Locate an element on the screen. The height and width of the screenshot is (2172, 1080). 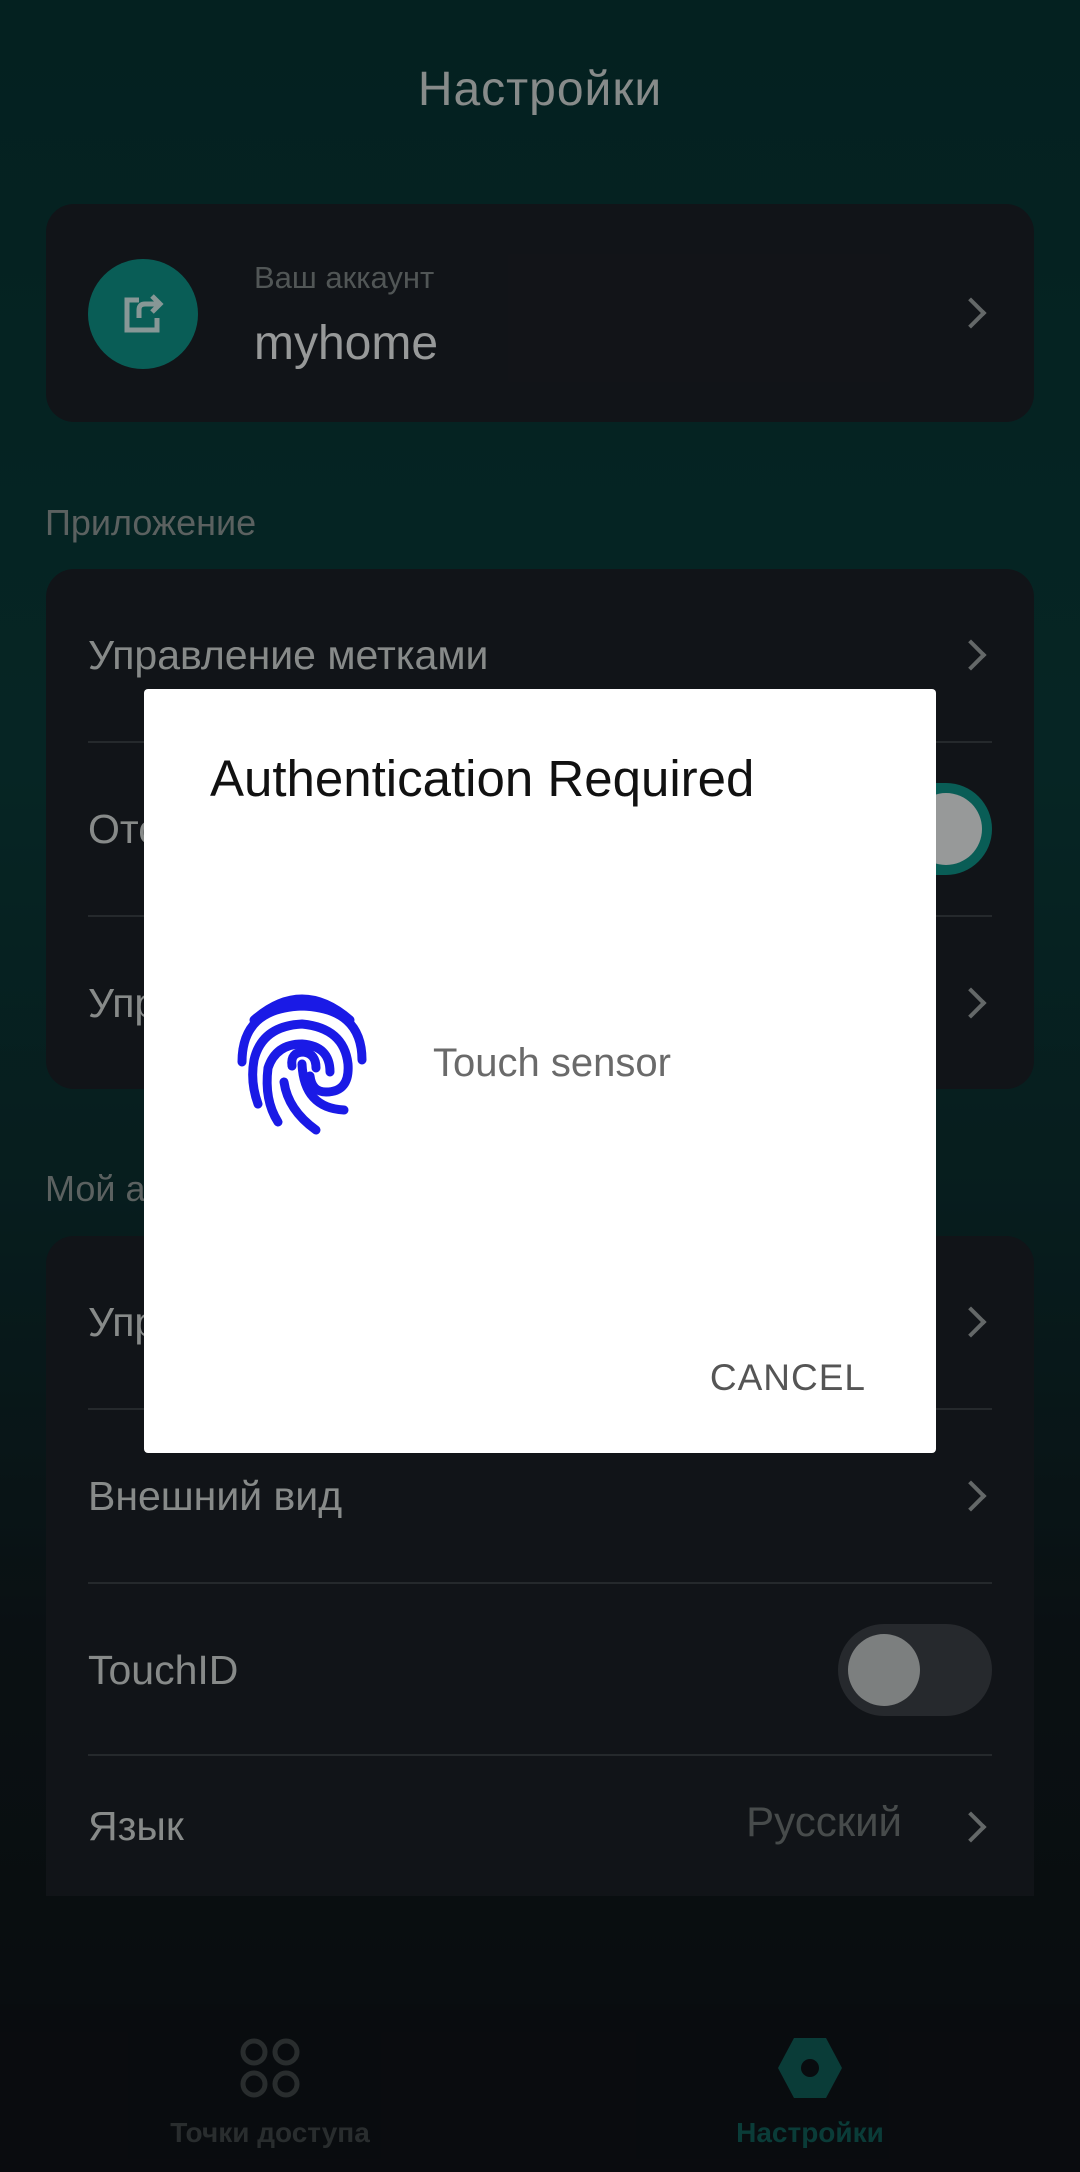
cancel-button: CANCEL is located at coordinates (788, 1378).